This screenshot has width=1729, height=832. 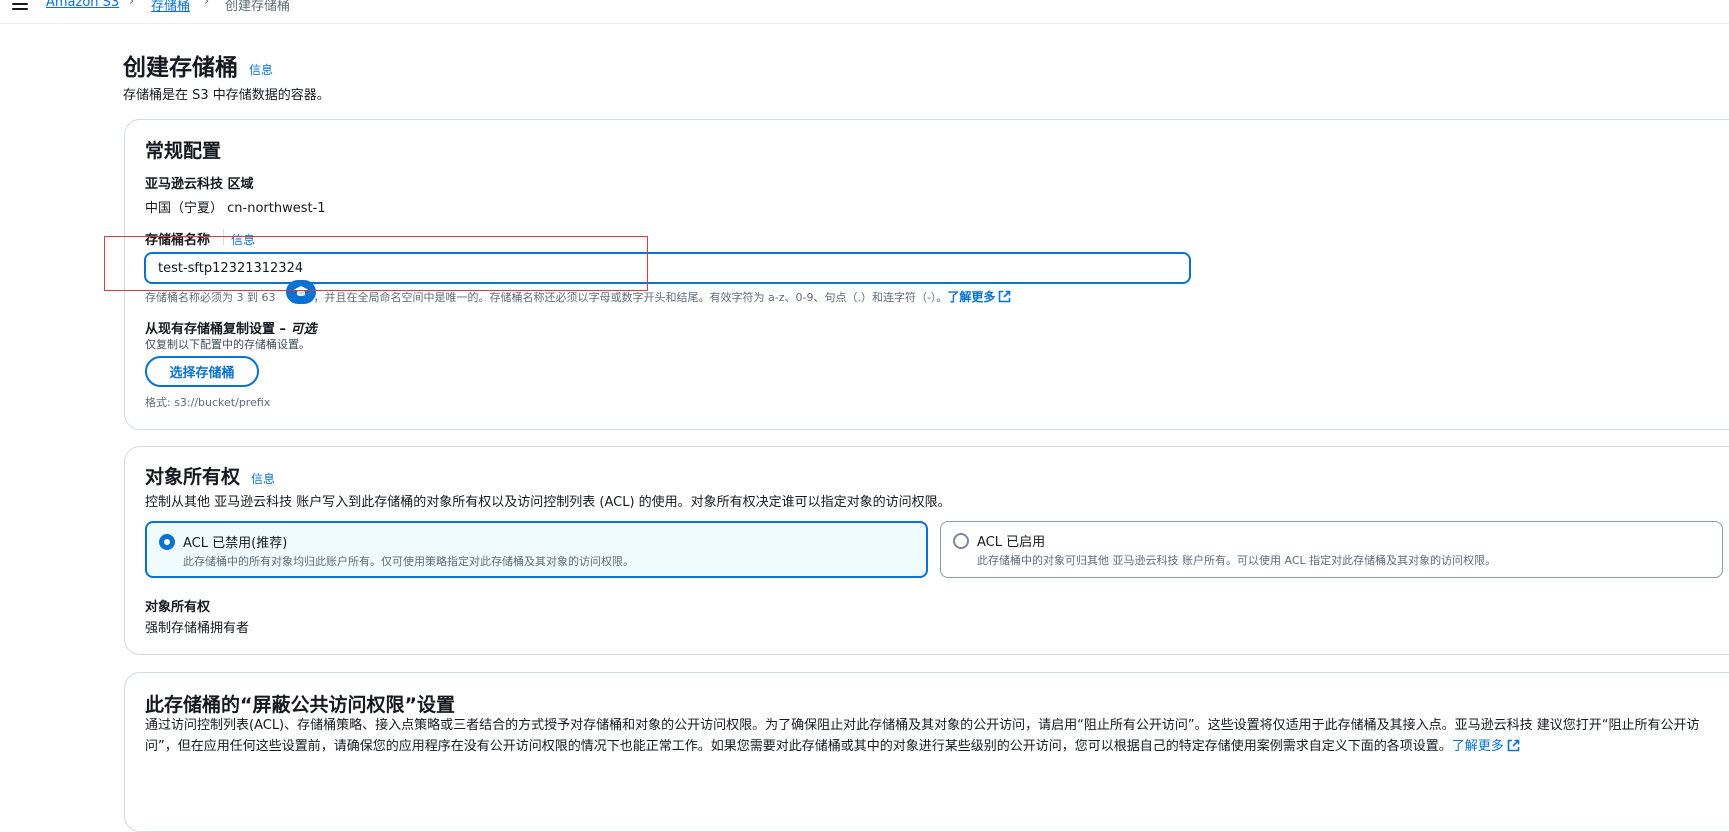 I want to click on page-description: 存储桶是在 S3 中存储数据的容器。, so click(x=226, y=95).